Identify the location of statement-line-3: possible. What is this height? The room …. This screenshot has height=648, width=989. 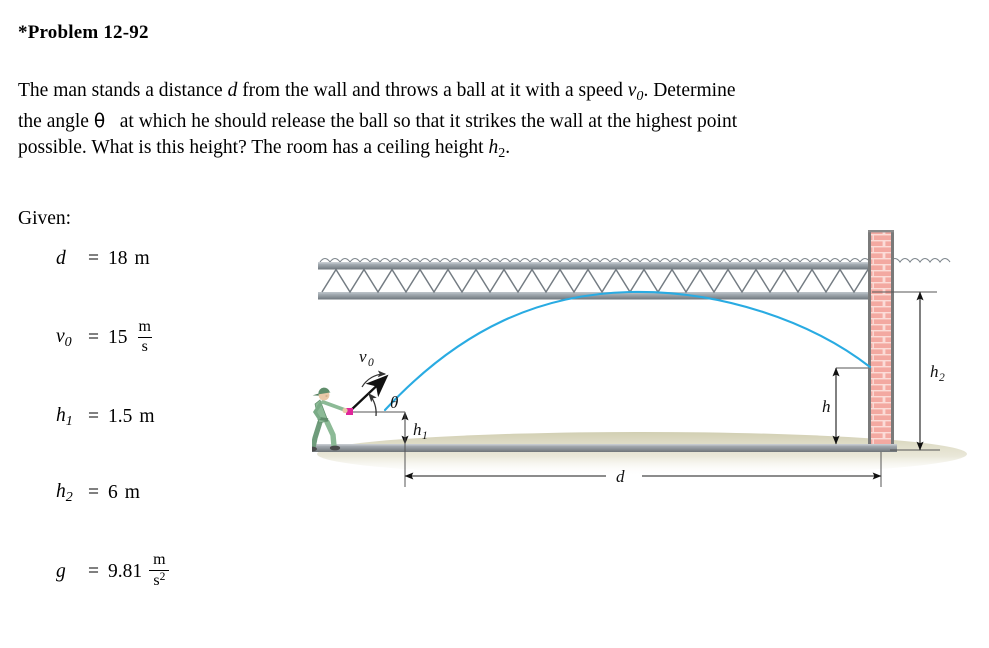
(264, 148).